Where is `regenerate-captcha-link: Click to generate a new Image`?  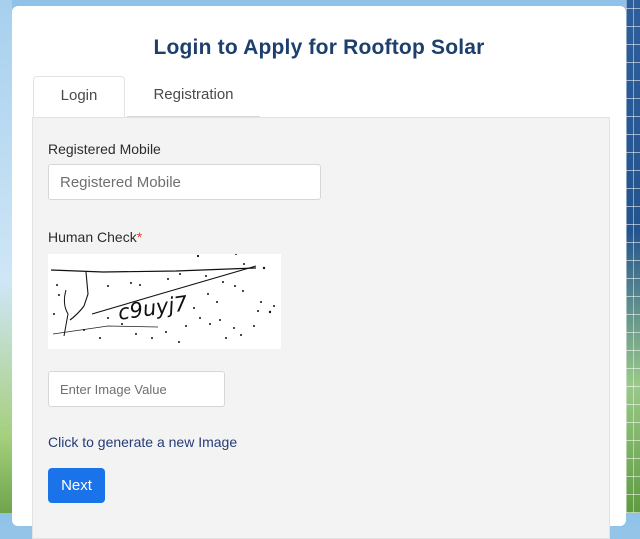
regenerate-captcha-link: Click to generate a new Image is located at coordinates (142, 442).